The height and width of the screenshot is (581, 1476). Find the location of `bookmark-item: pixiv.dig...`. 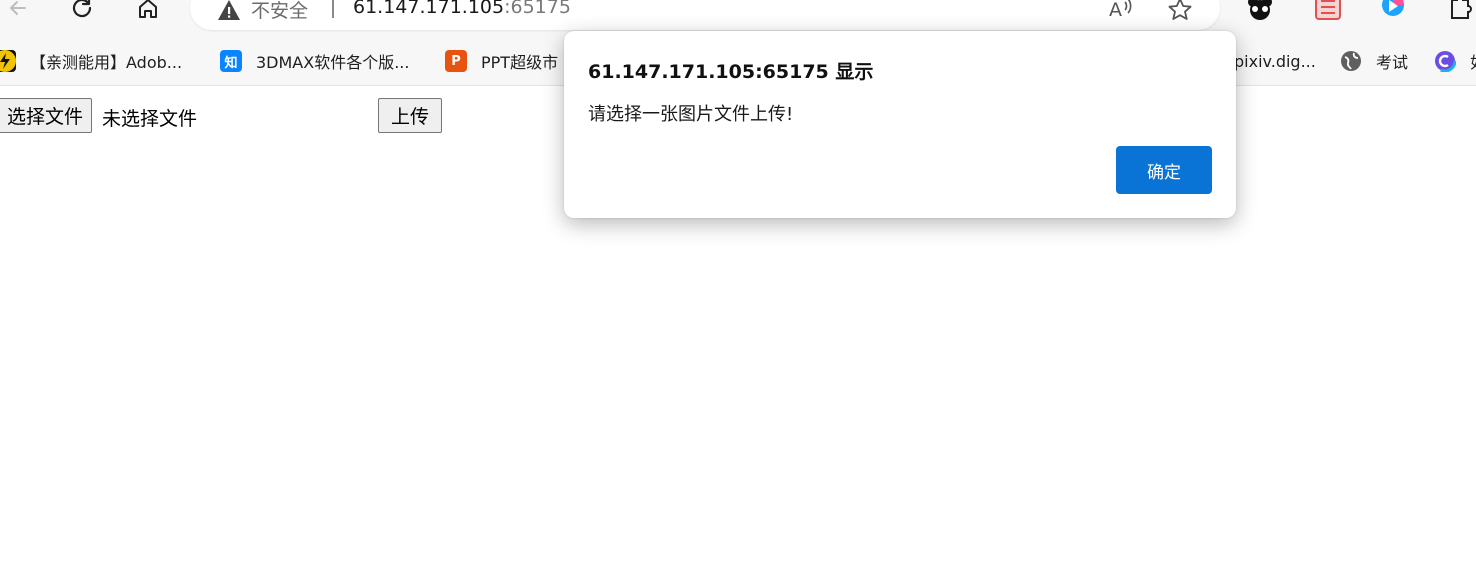

bookmark-item: pixiv.dig... is located at coordinates (1275, 61).